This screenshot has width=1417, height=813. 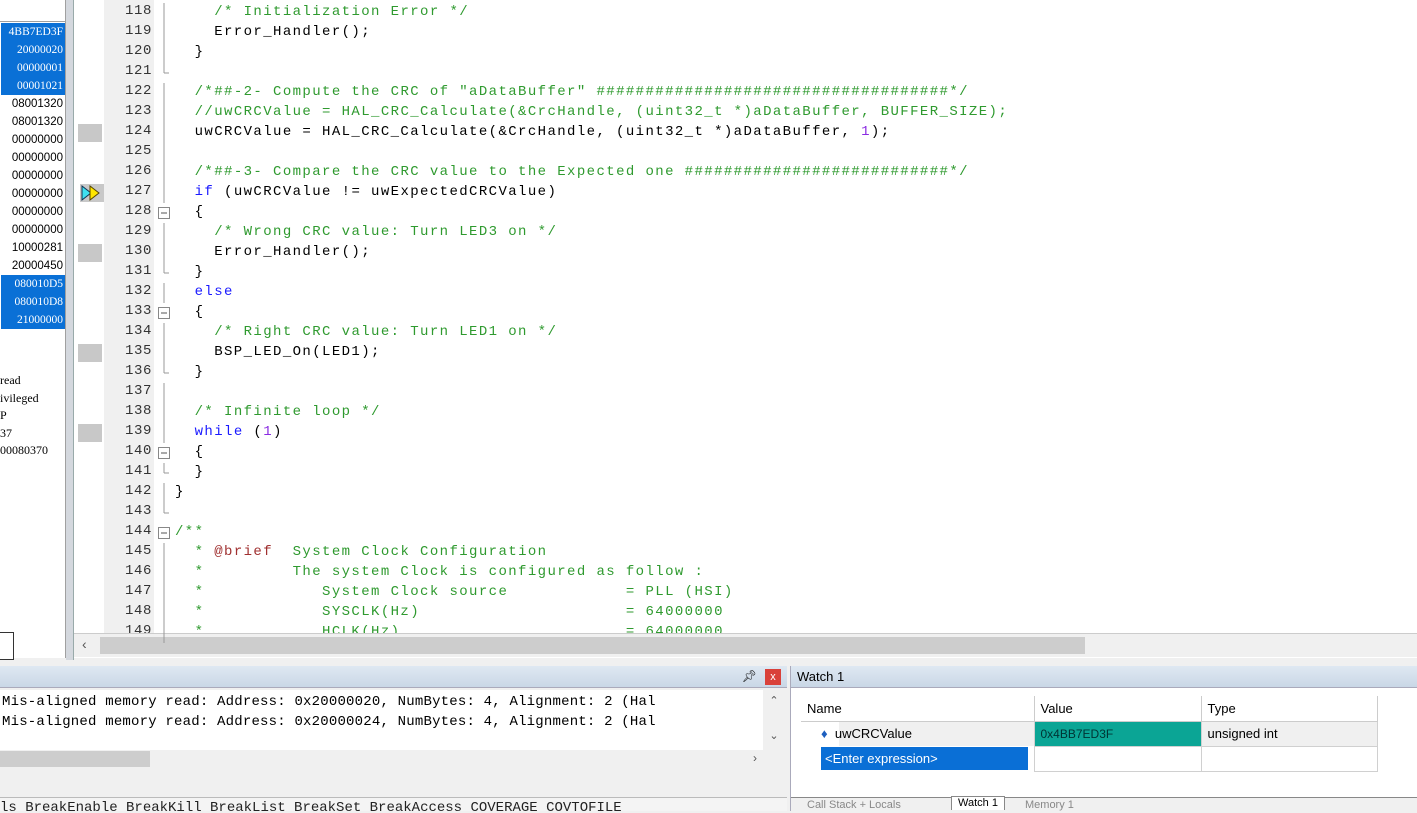 I want to click on code-line: /* Infinite loop */, so click(x=278, y=412).